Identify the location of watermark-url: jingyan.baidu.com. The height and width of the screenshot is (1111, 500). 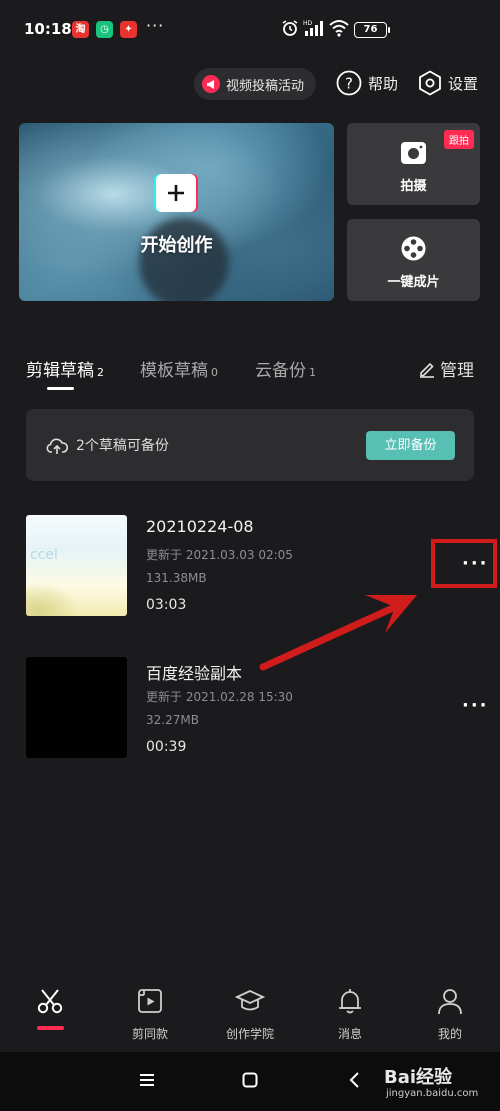
(432, 1093).